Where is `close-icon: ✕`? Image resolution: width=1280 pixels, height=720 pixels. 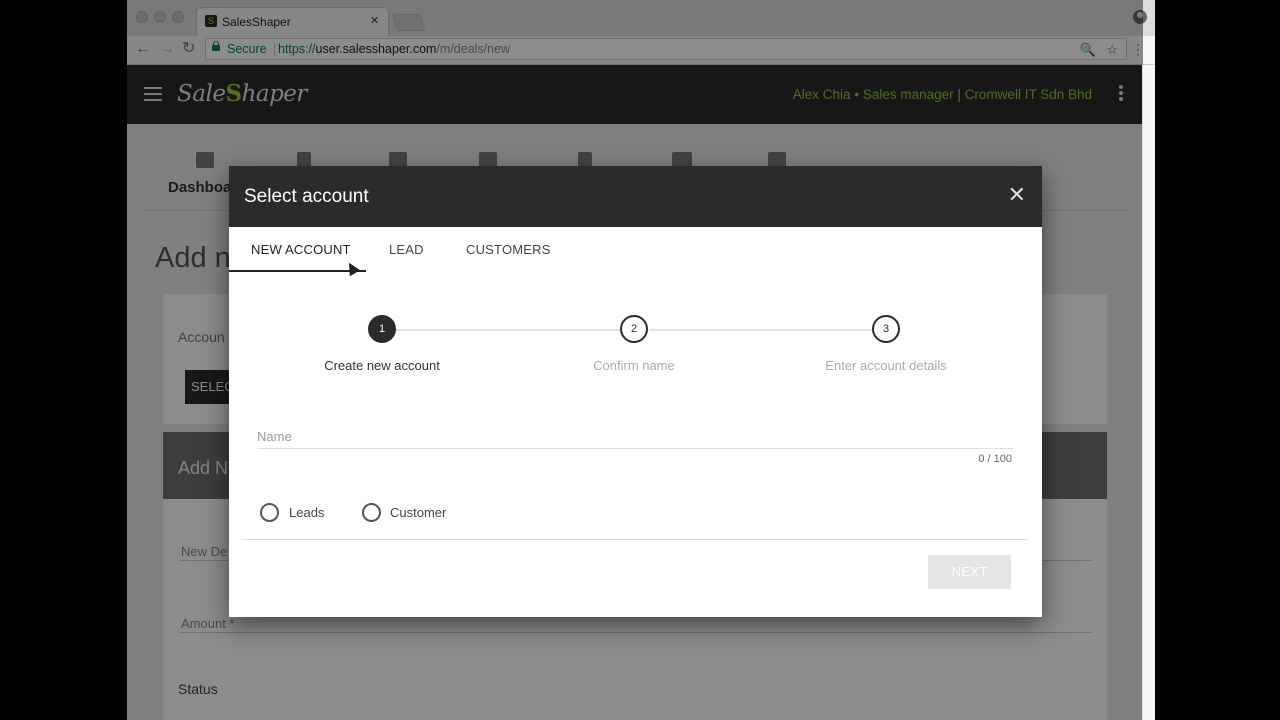 close-icon: ✕ is located at coordinates (1017, 195).